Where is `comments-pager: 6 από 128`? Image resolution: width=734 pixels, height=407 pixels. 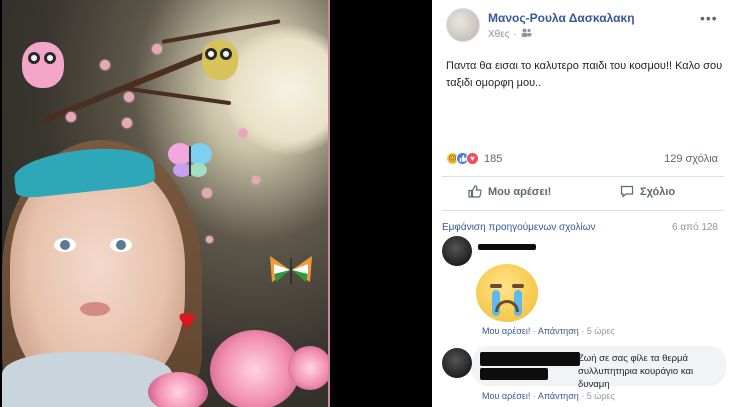
comments-pager: 6 από 128 is located at coordinates (694, 227).